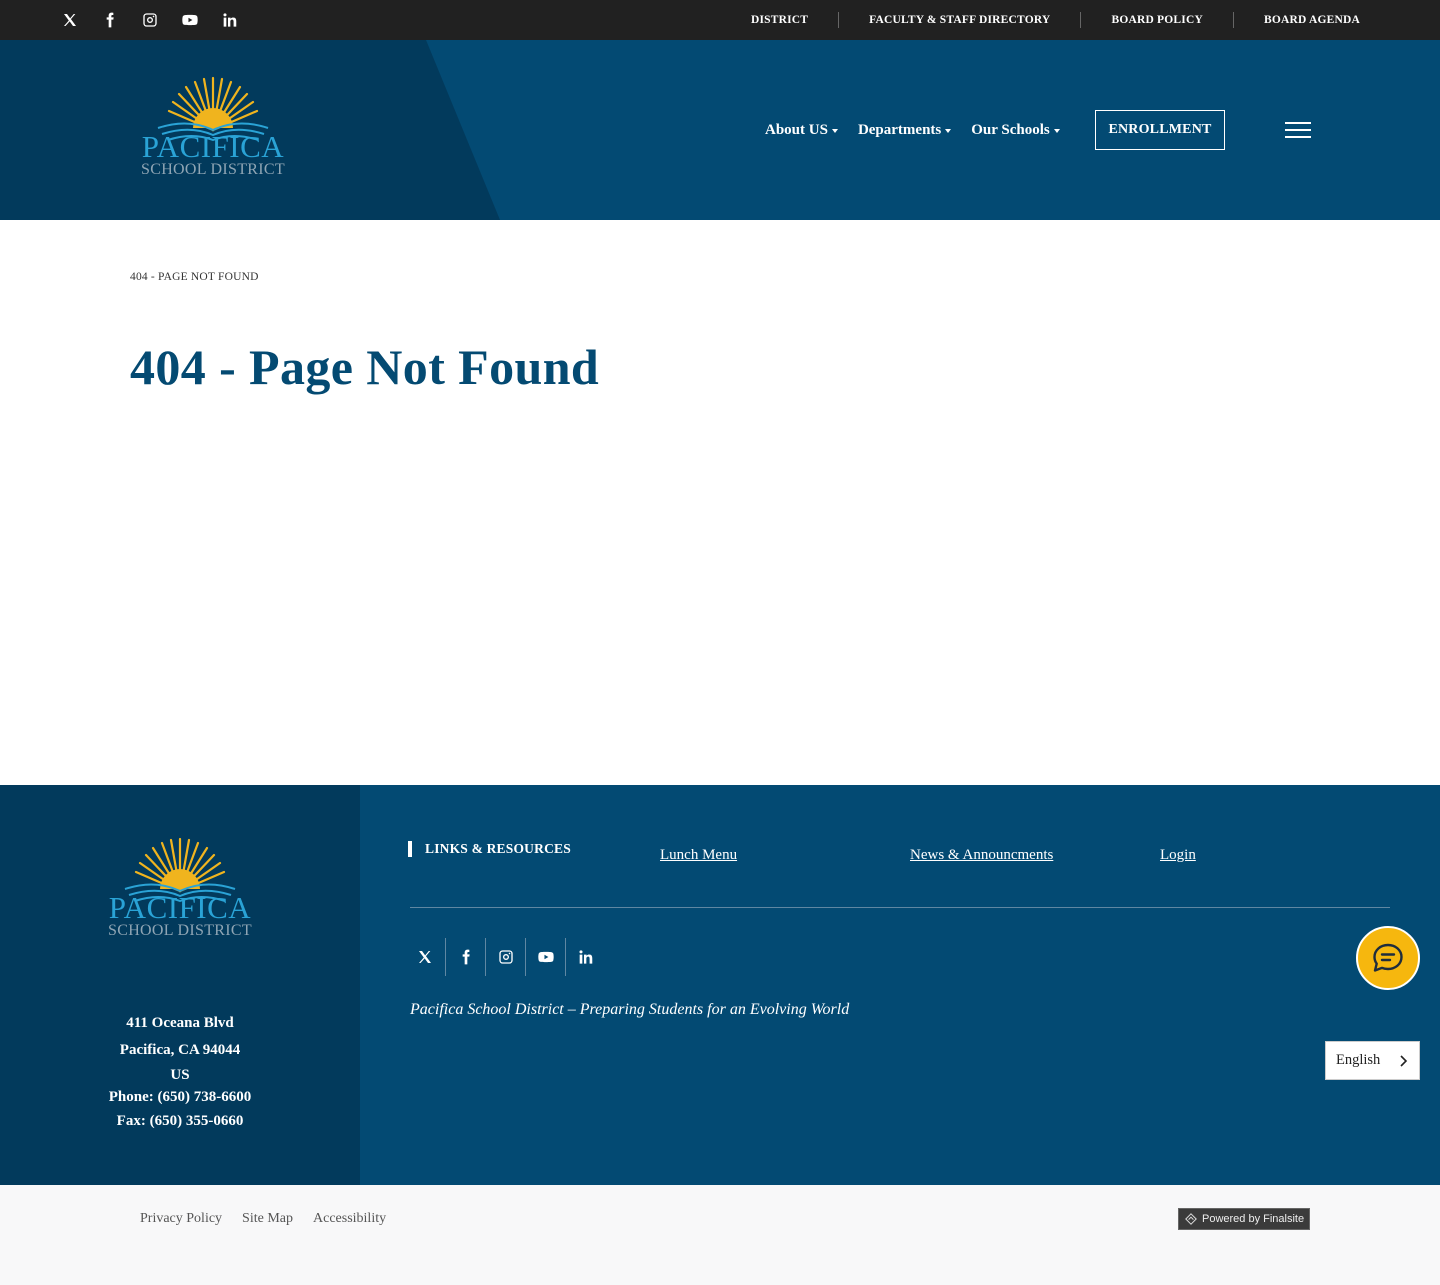 The width and height of the screenshot is (1440, 1285). I want to click on footer-district-logo: PACIFICA SCHOOL DISTRICT, so click(180, 893).